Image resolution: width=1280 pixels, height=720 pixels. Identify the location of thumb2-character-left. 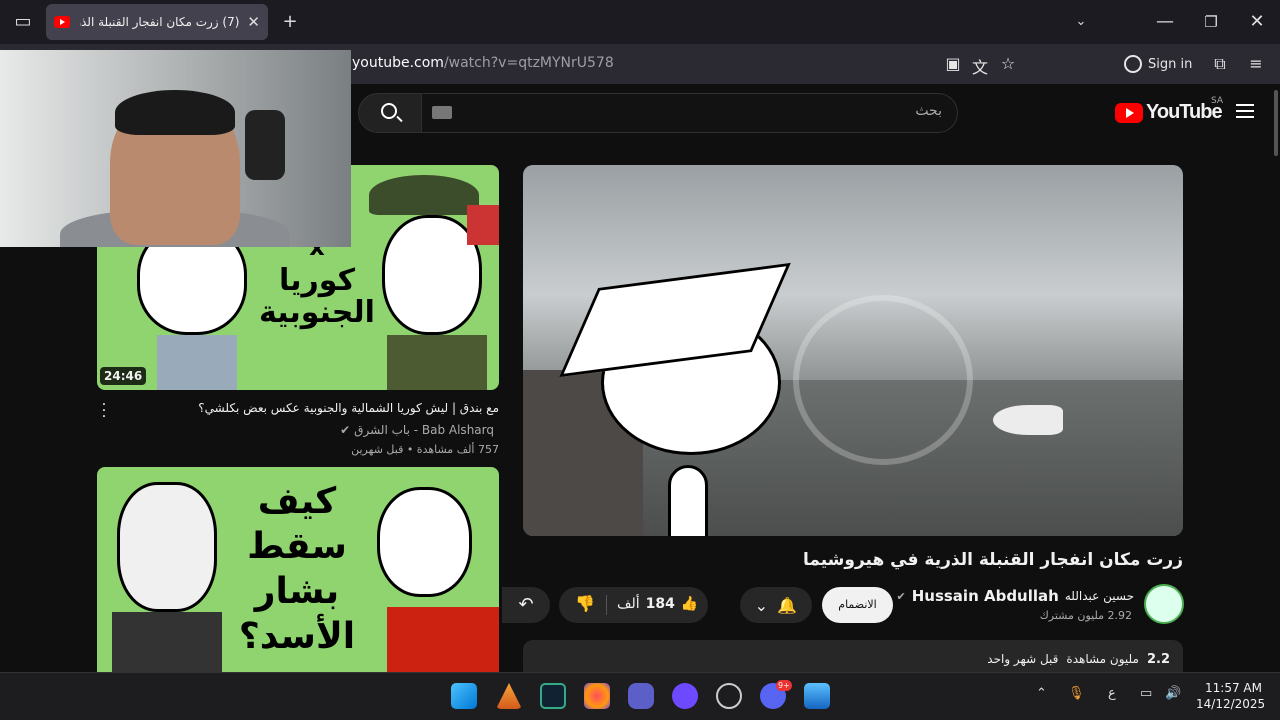
(167, 547).